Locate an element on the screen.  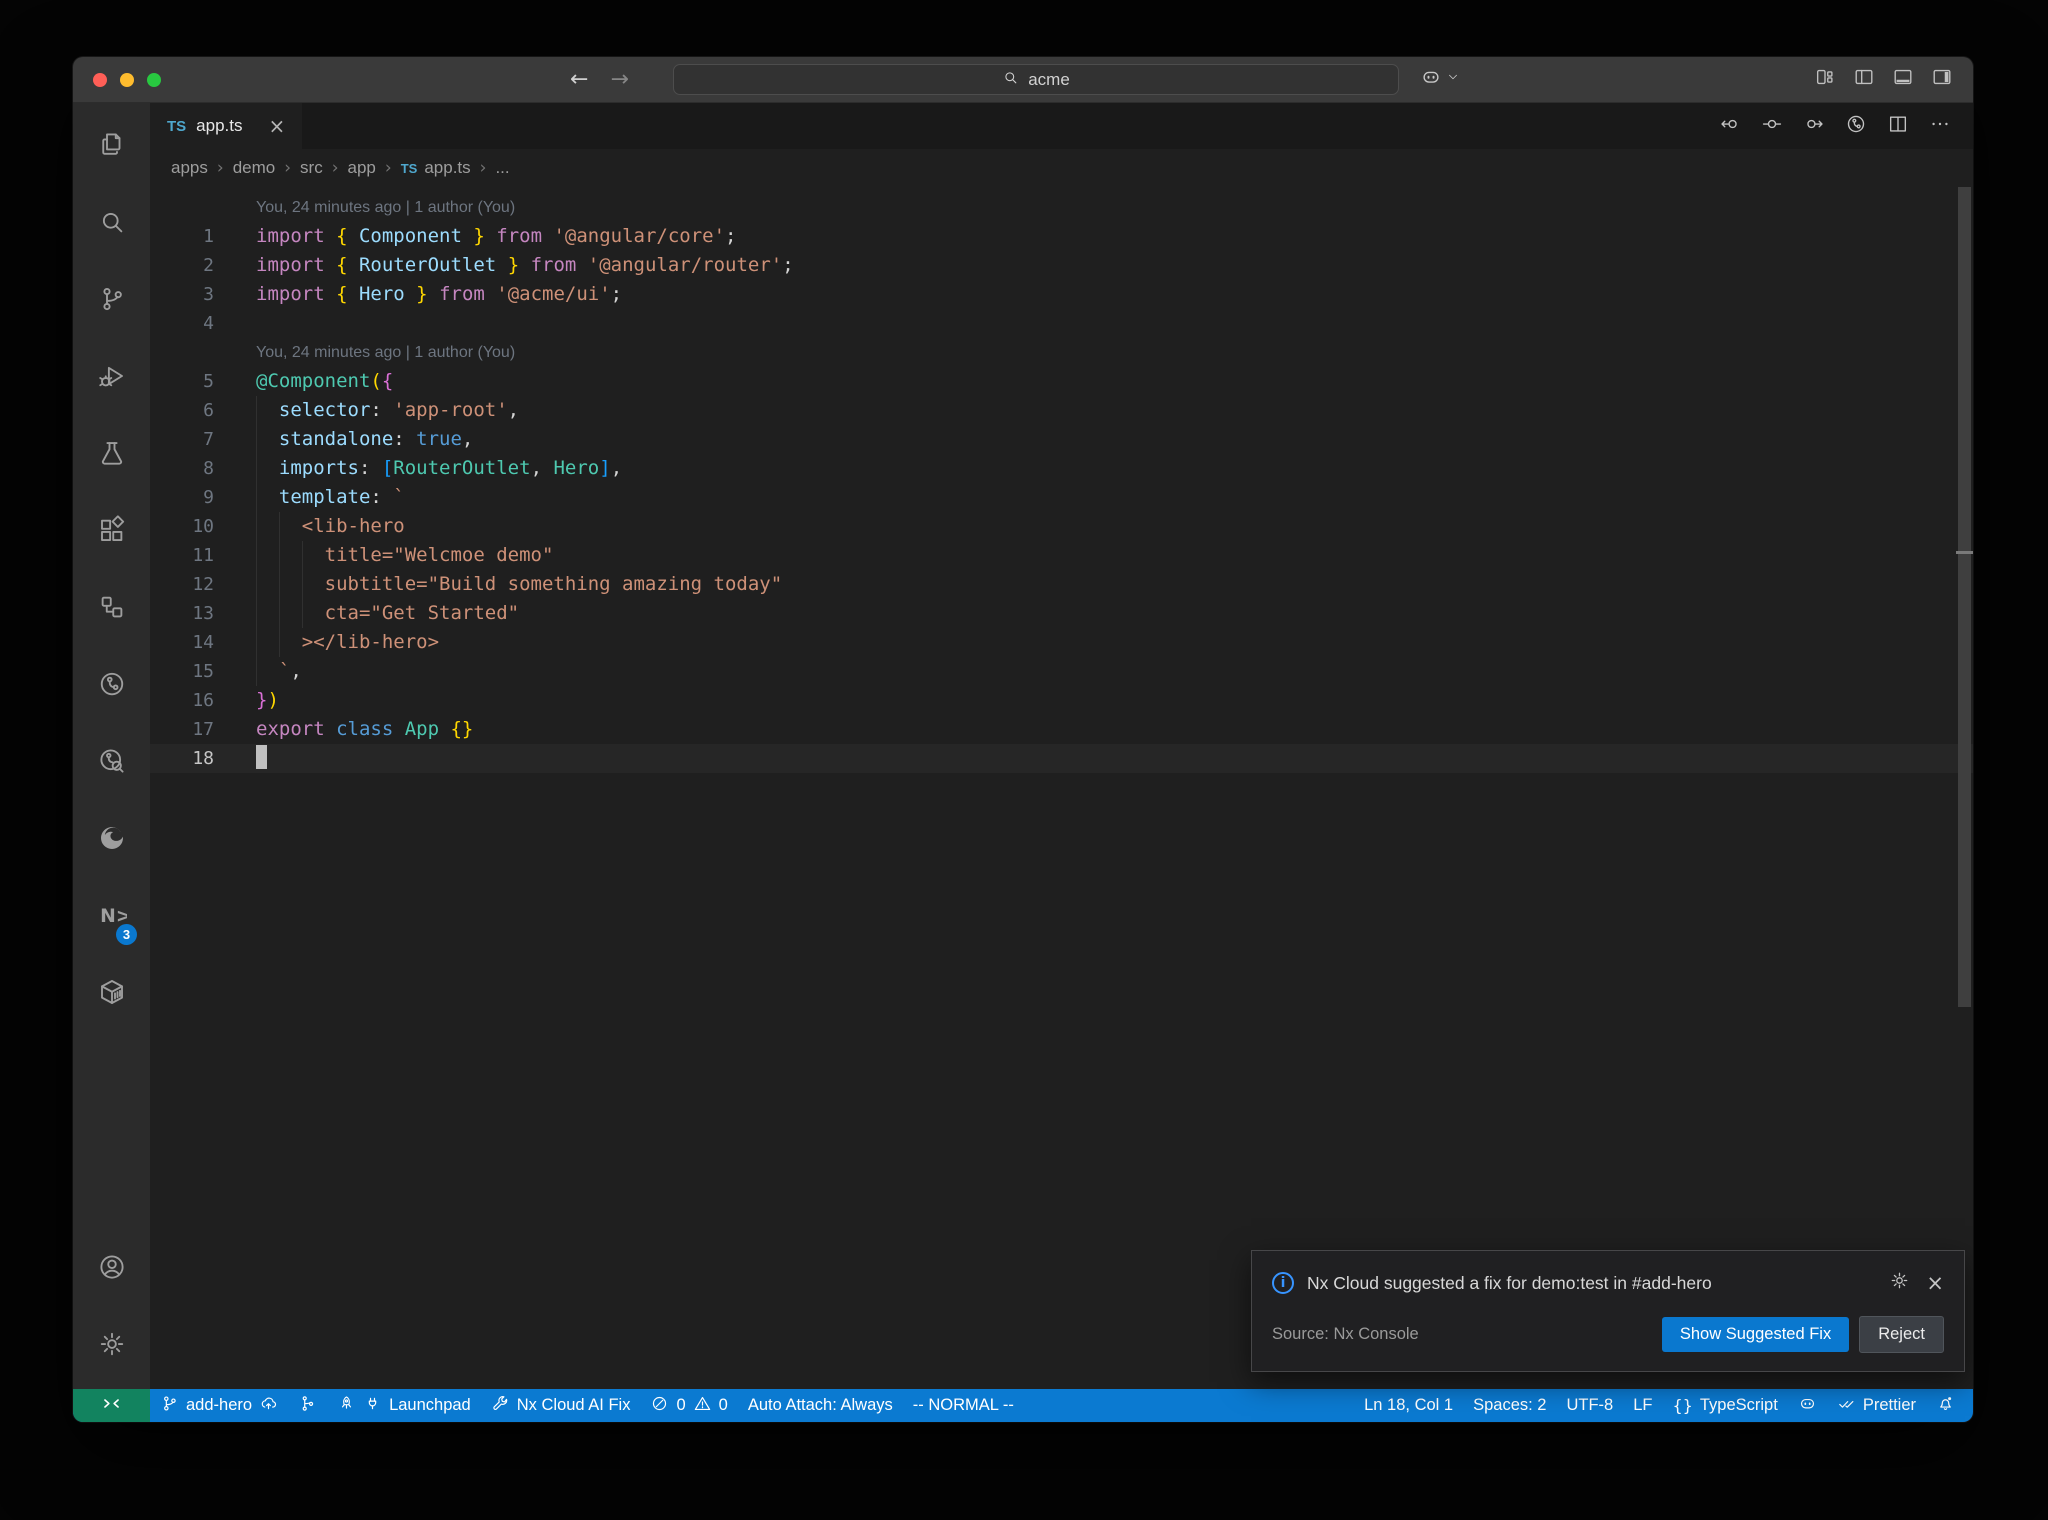
status-encoding: UTF-8 is located at coordinates (1589, 1405).